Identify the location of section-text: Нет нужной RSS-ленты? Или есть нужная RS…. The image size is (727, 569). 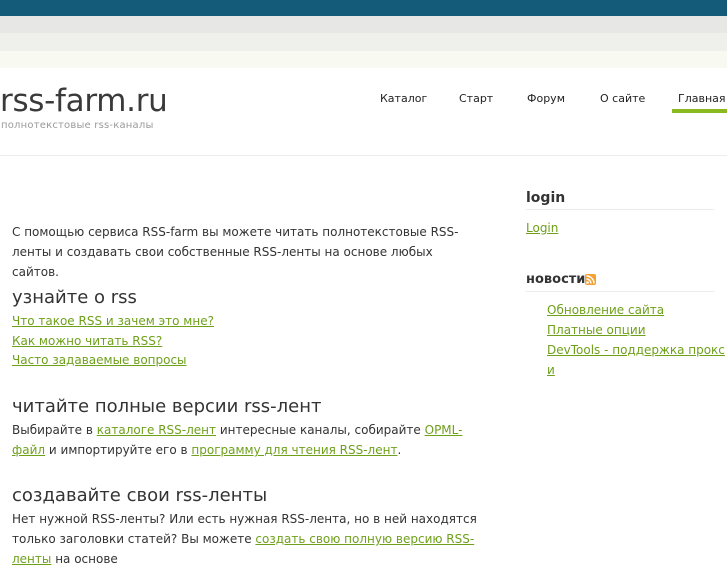
(244, 539).